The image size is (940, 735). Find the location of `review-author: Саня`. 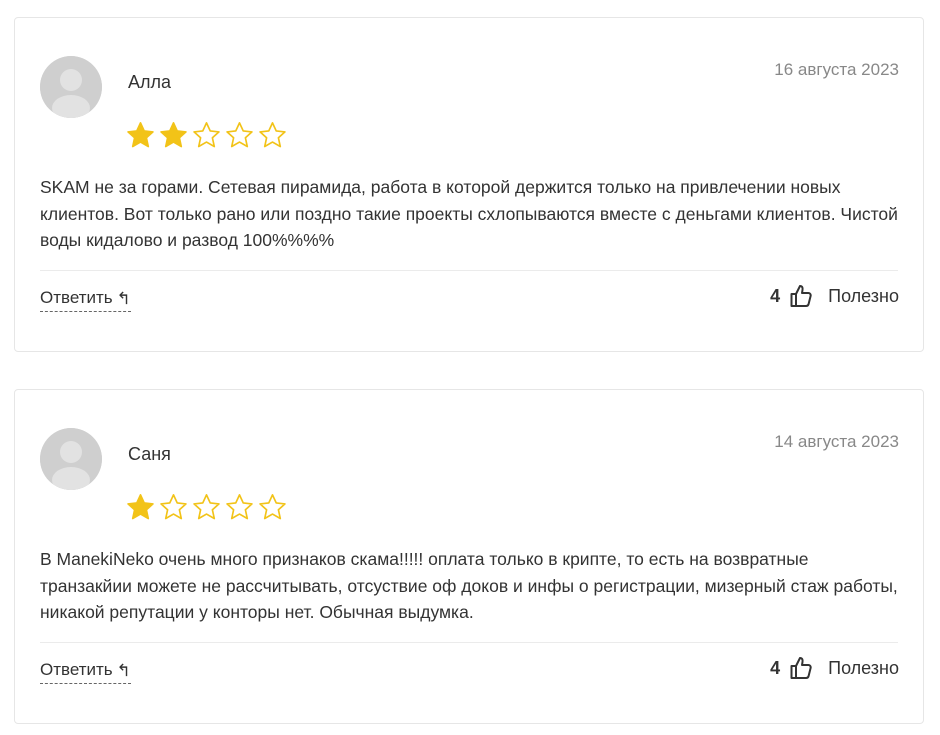

review-author: Саня is located at coordinates (149, 454).